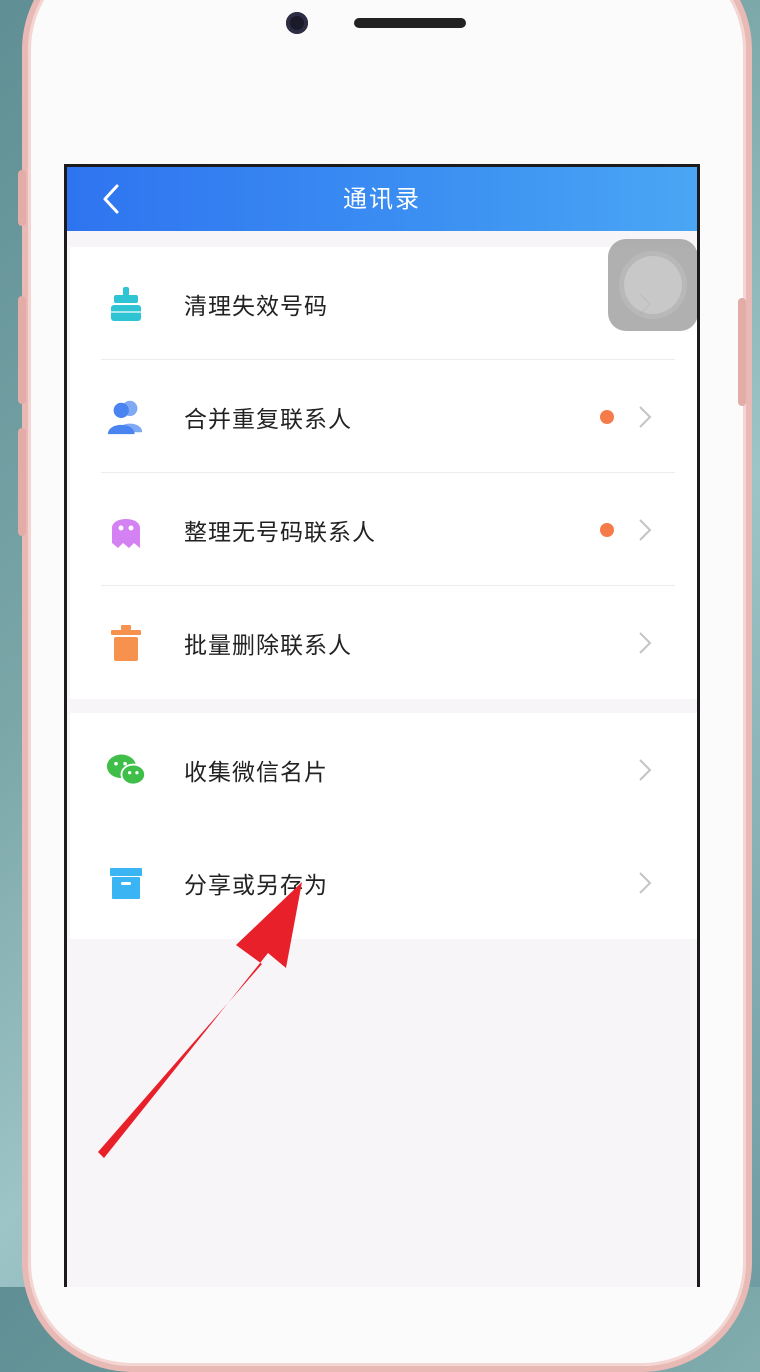 The image size is (760, 1372). I want to click on earpiece-speaker, so click(410, 23).